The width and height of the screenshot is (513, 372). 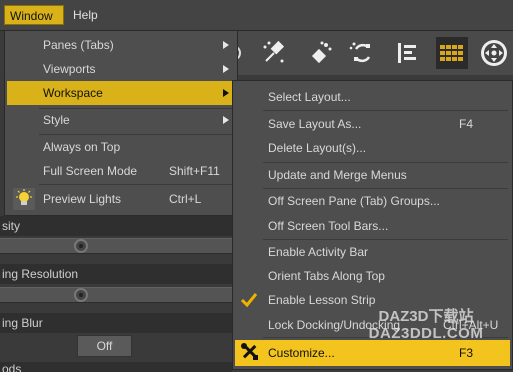 I want to click on menu-item-label: Enable Activity Bar, so click(x=318, y=252).